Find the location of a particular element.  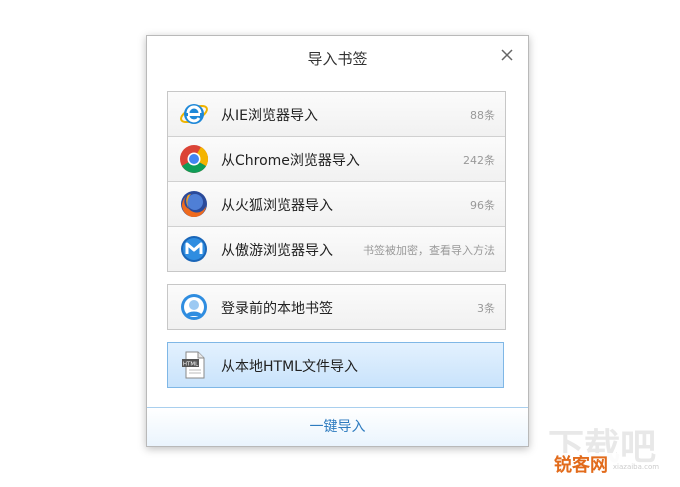

watermark-site: xiazaiba.com is located at coordinates (636, 467).